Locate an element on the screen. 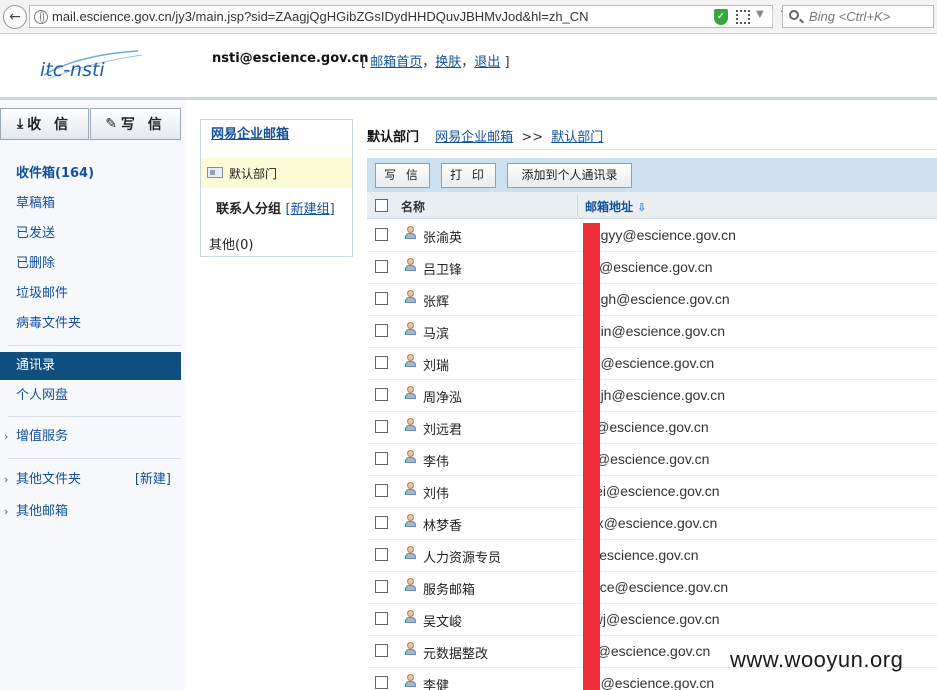 This screenshot has height=690, width=937. table-row: 刘远君 yj@escience.gov.cn is located at coordinates (652, 428).